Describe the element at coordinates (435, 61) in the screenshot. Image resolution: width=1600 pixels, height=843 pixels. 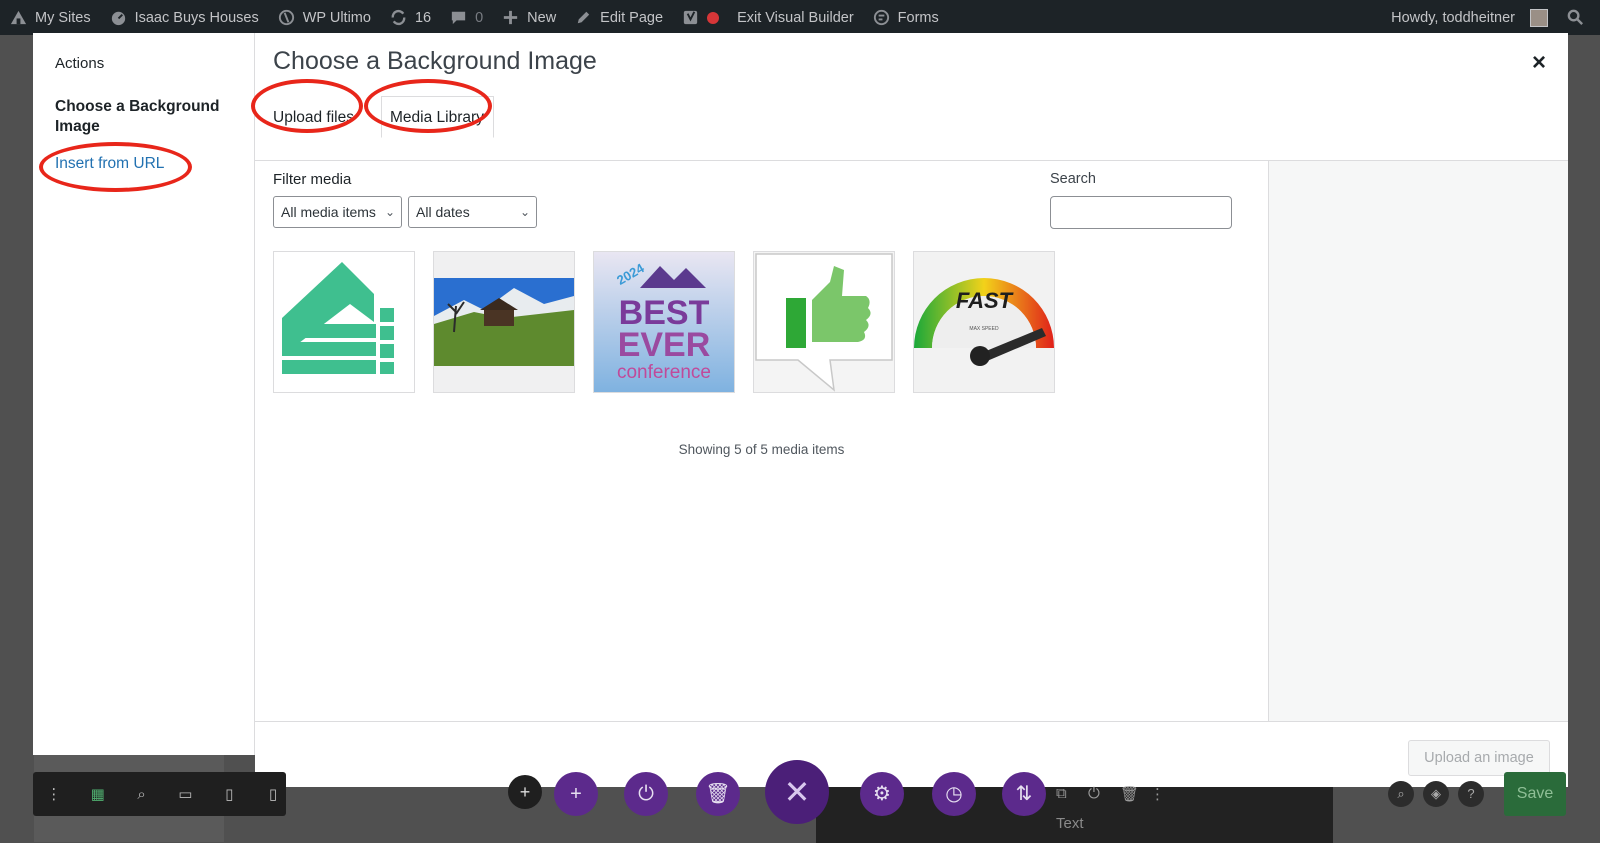
I see `modal-title: Choose a Background Image` at that location.